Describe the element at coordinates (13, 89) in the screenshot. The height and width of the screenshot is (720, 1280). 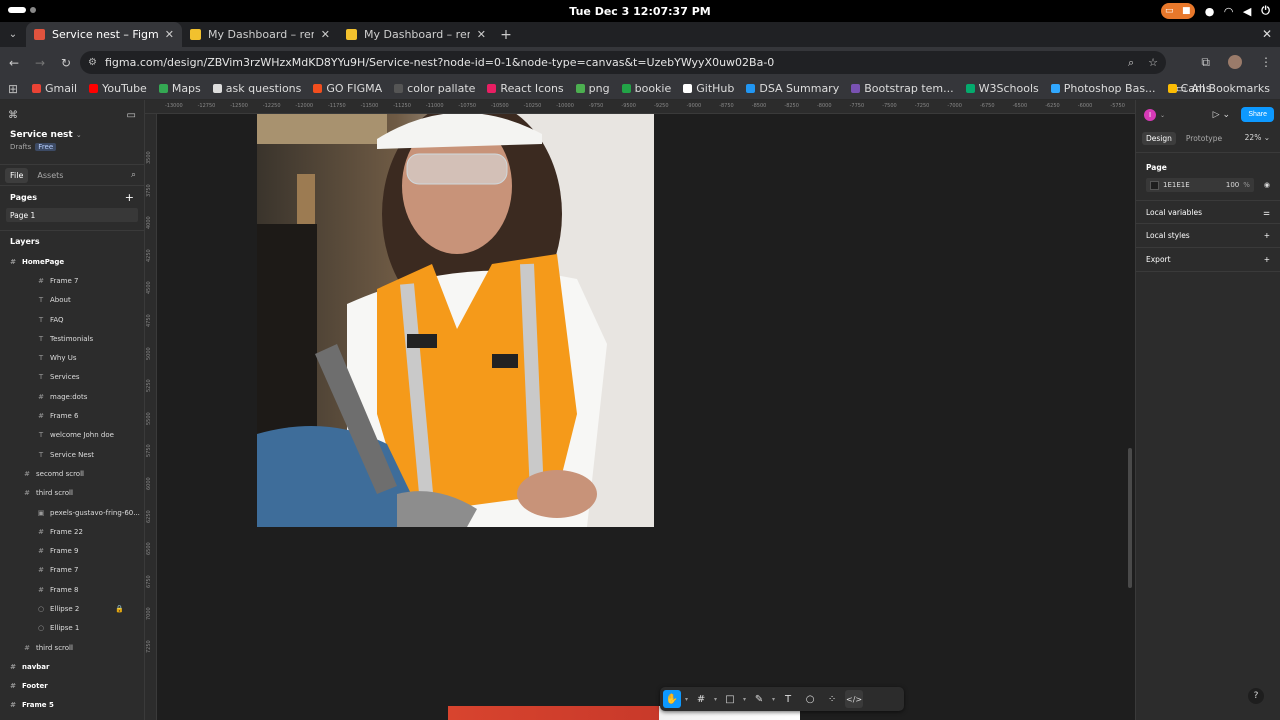
I see `apps-grid-icon: ⊞` at that location.